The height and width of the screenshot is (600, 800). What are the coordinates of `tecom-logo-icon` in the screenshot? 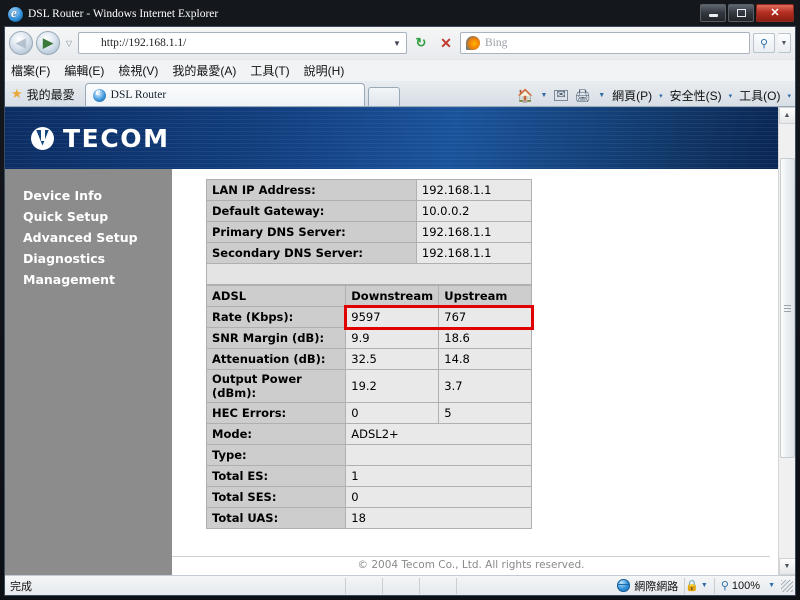 It's located at (42, 138).